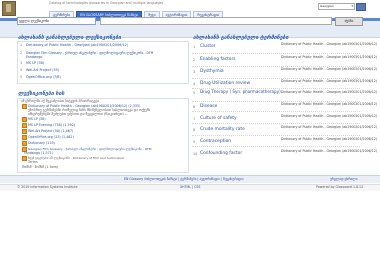 The image size is (380, 260). I want to click on term-link: Dysthymia, so click(212, 71).